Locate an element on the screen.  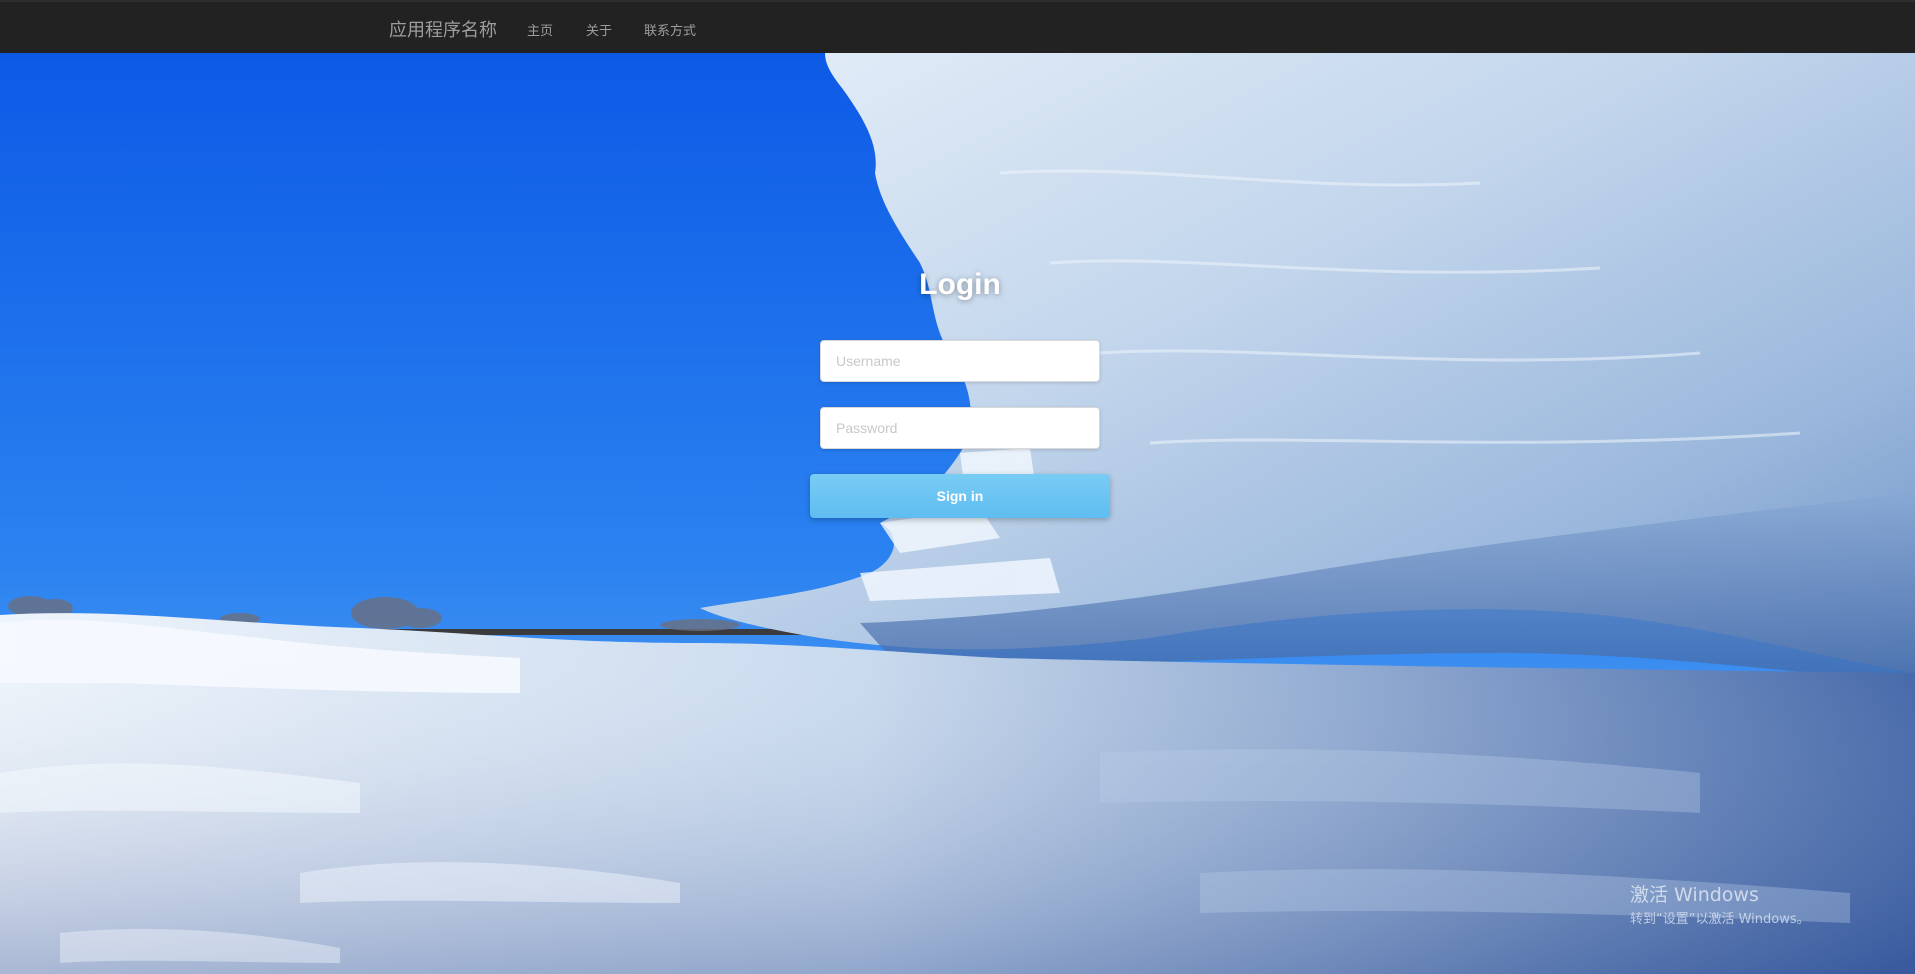
nav-link-about: 关于 is located at coordinates (599, 29).